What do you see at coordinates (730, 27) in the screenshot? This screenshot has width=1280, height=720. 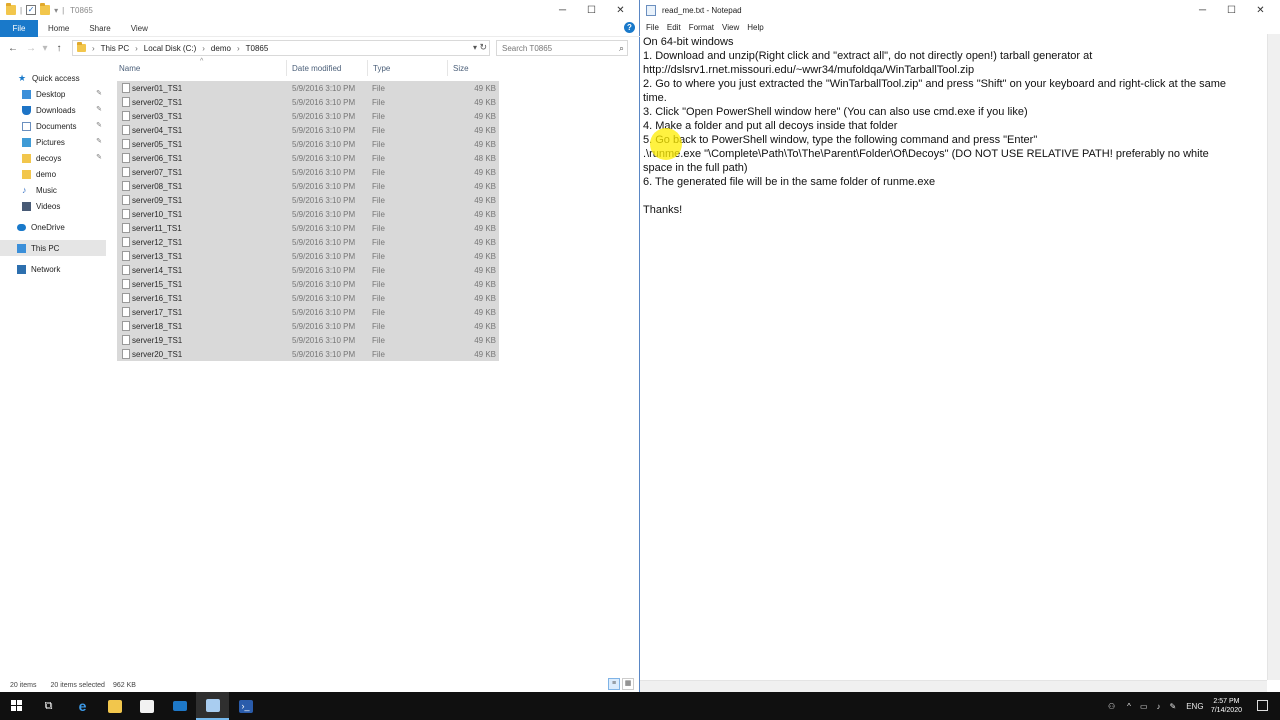 I see `menu-view: View` at bounding box center [730, 27].